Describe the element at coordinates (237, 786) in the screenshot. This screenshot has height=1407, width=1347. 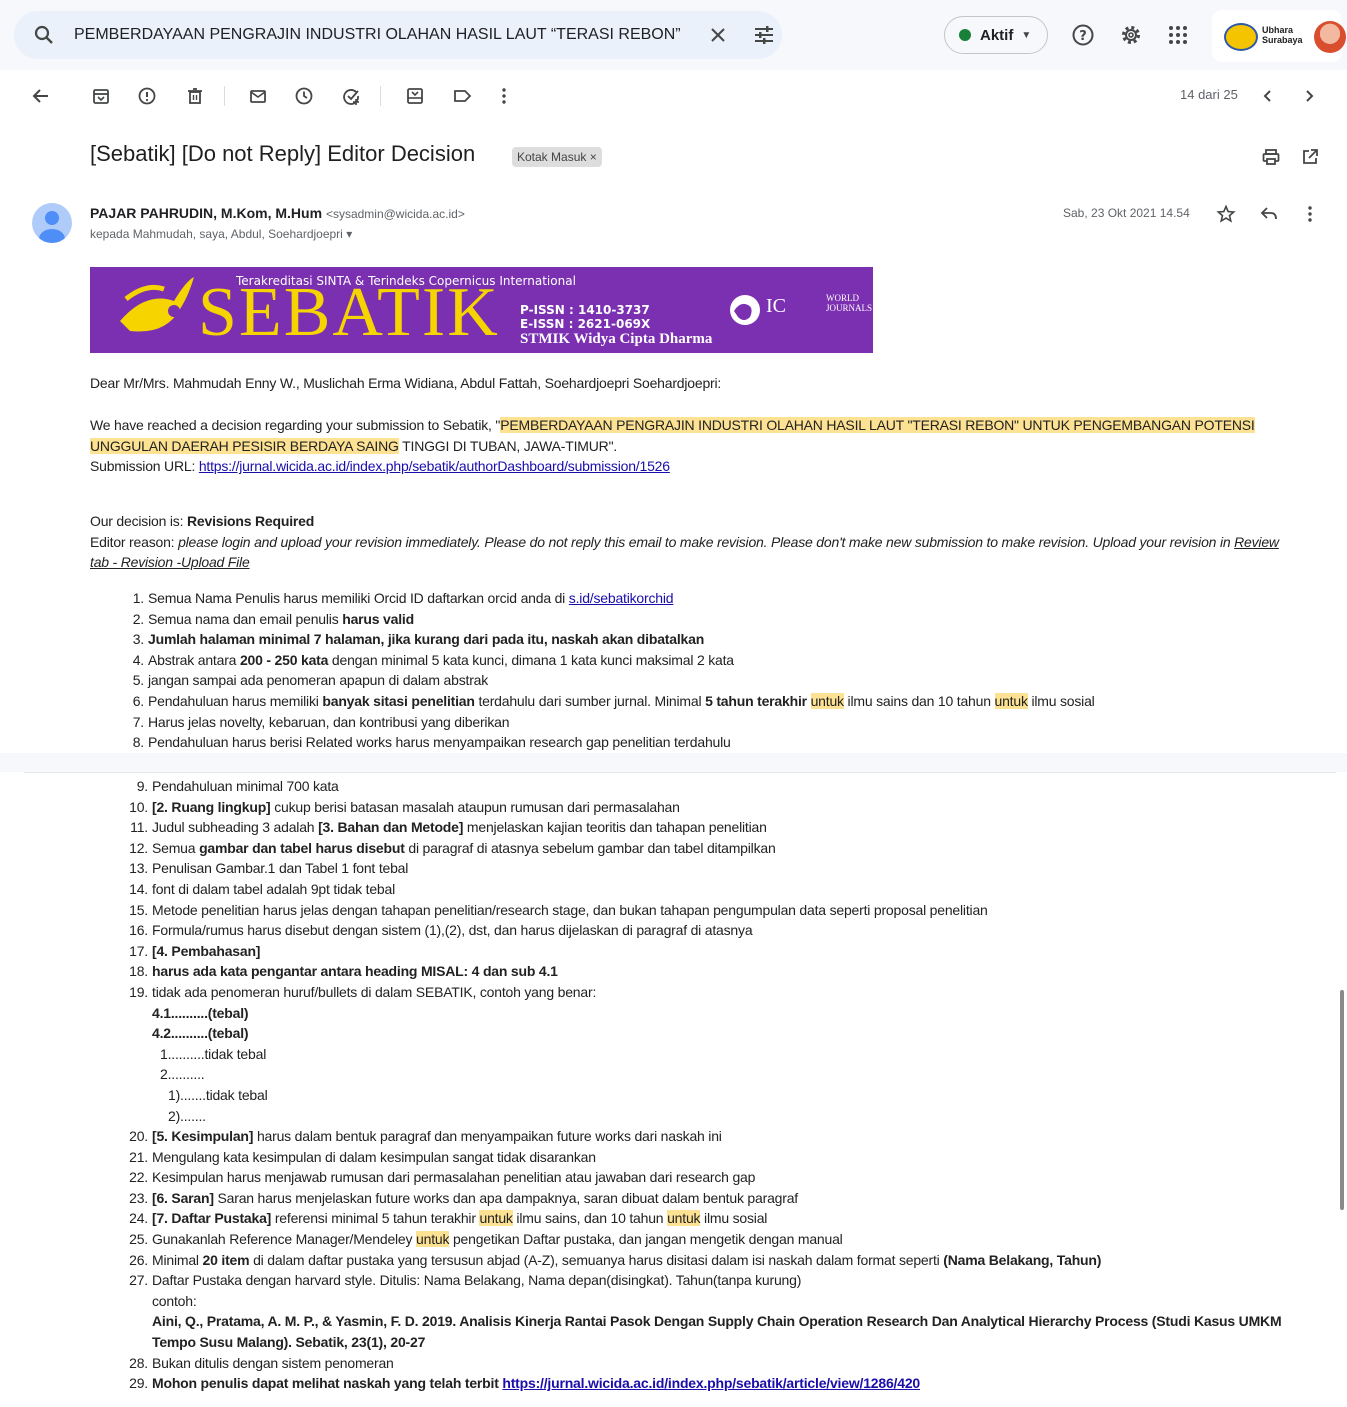
I see `list-item: 9. Pendahuluan minimal 700 kata` at that location.